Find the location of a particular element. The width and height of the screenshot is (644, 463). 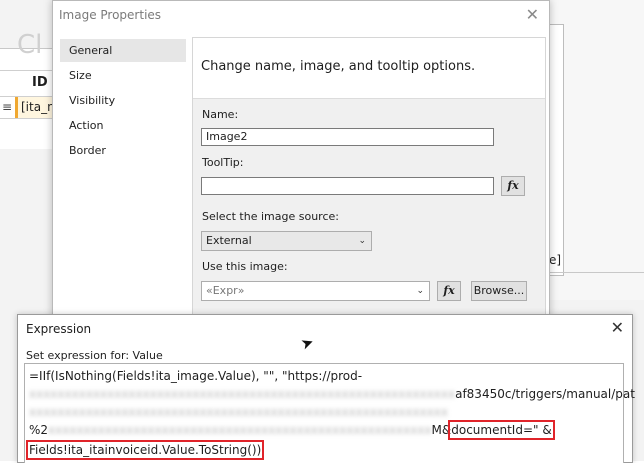

designer-right-textbox is located at coordinates (556, 150).